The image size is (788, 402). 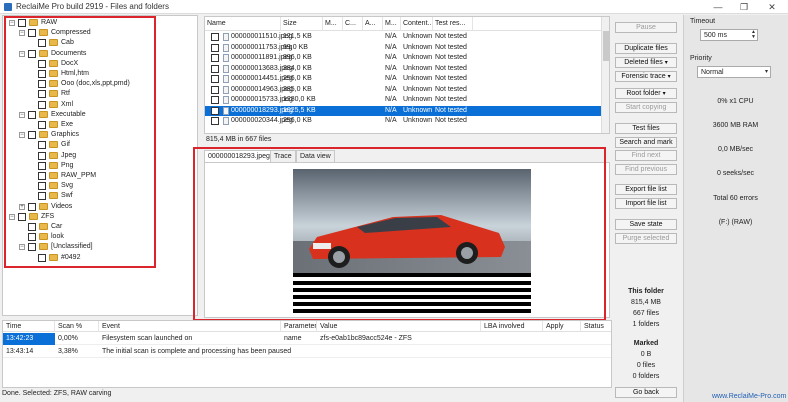 I want to click on file-list-scrollbar, so click(x=605, y=75).